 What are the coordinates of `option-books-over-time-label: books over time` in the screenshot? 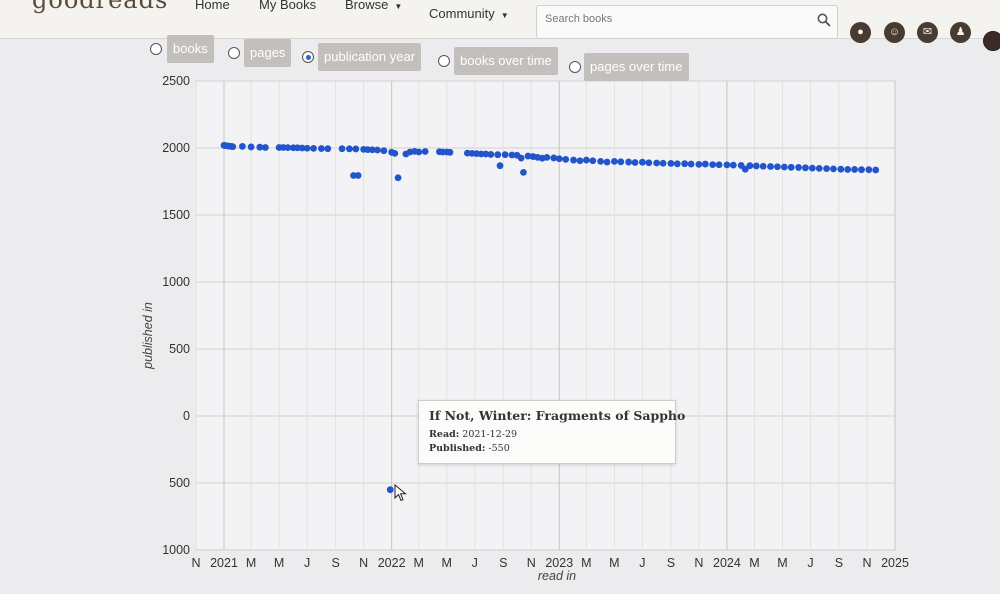 It's located at (506, 61).